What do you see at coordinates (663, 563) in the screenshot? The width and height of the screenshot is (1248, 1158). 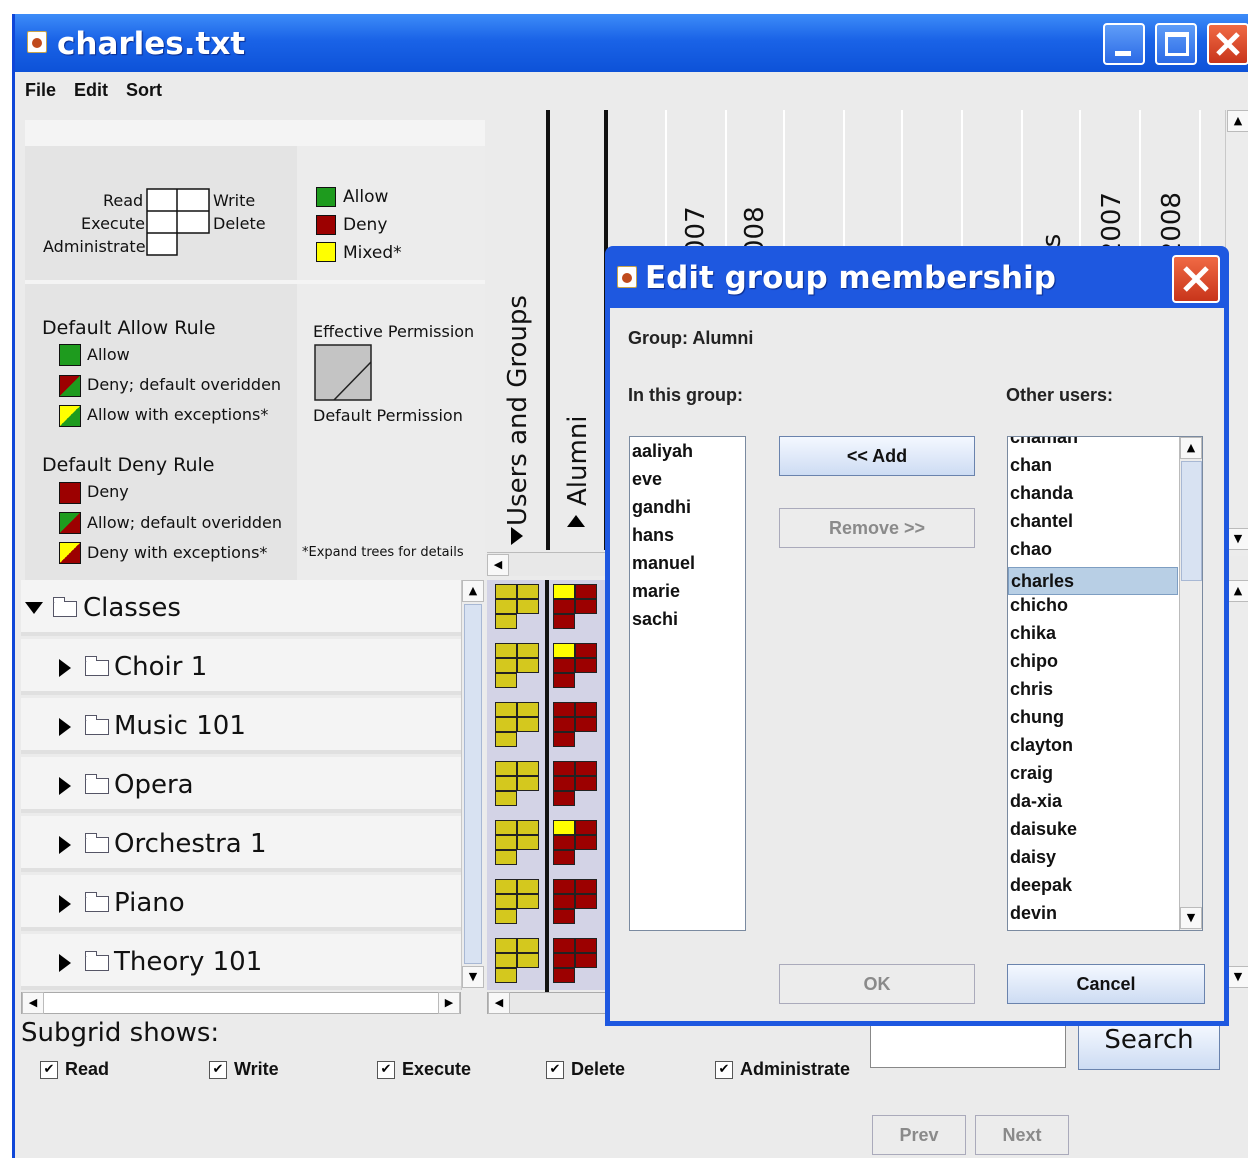 I see `in-group-user: manuel` at bounding box center [663, 563].